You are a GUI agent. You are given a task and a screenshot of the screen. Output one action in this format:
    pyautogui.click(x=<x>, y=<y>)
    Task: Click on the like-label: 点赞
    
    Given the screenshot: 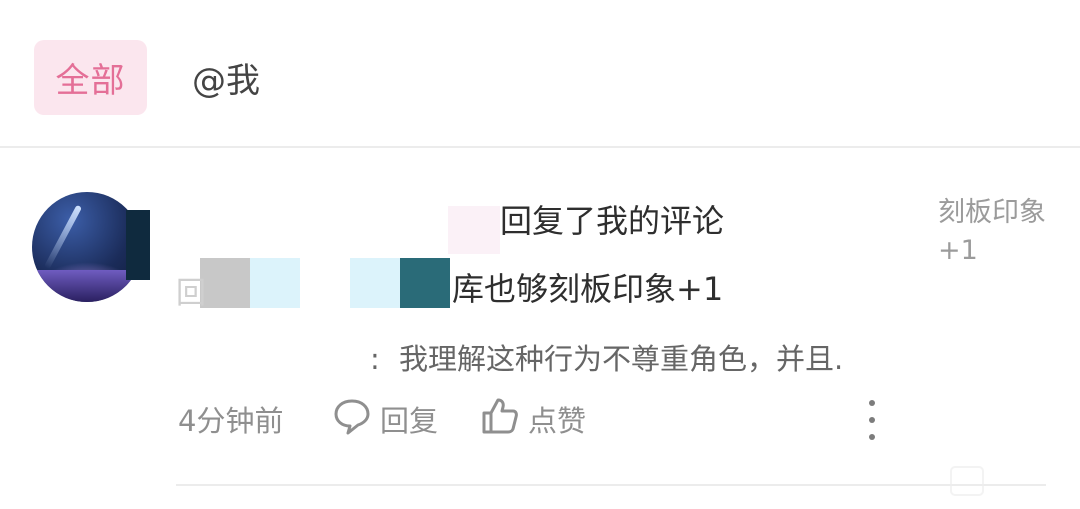 What is the action you would take?
    pyautogui.click(x=557, y=421)
    